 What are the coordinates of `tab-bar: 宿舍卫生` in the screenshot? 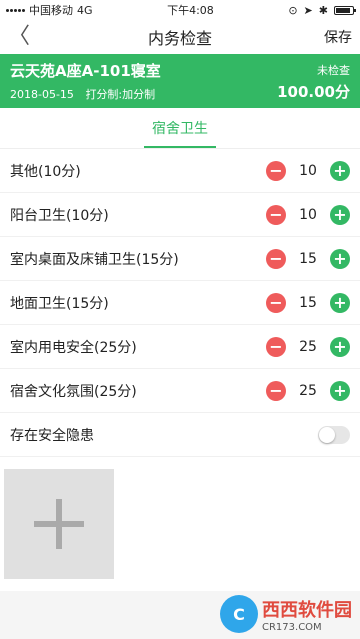 It's located at (180, 128).